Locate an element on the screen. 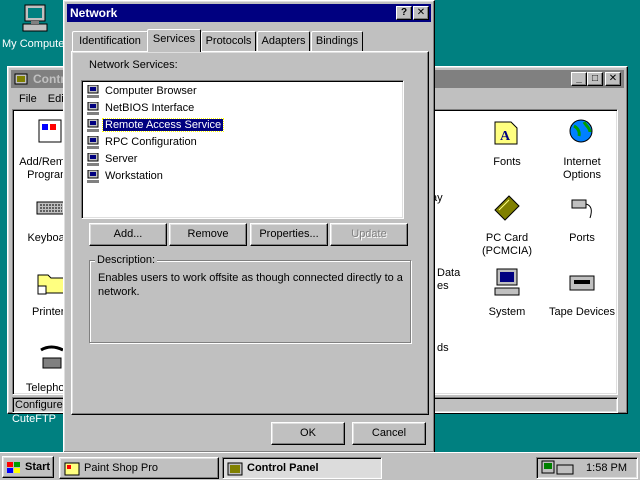 Image resolution: width=640 pixels, height=480 pixels. svg-text: A is located at coordinates (505, 136).